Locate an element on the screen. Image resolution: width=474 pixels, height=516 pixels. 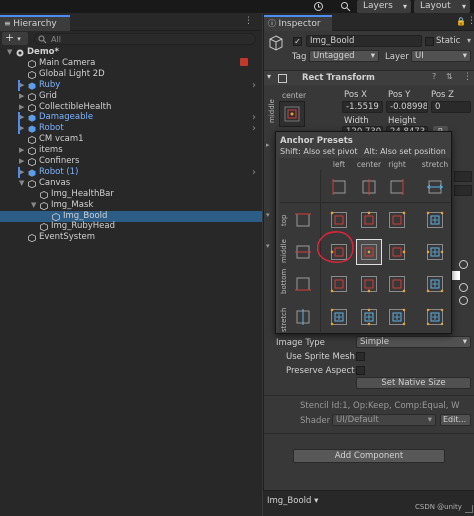
preset-bottom-center is located at coordinates (369, 284).